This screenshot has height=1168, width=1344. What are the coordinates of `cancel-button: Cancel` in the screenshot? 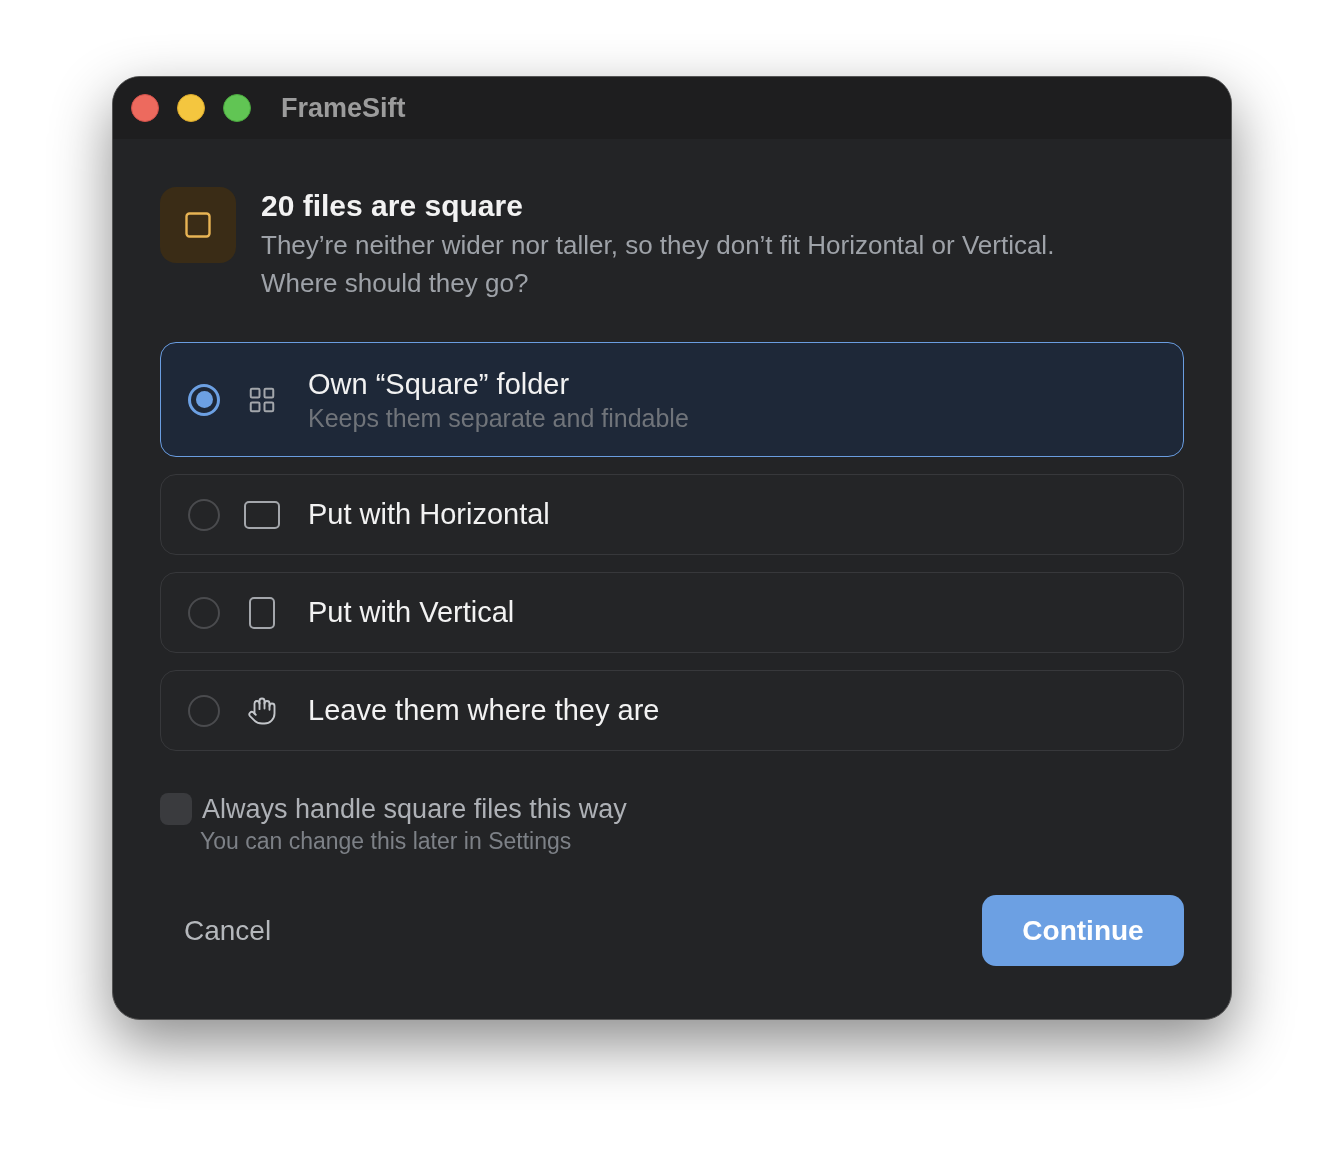 It's located at (228, 930).